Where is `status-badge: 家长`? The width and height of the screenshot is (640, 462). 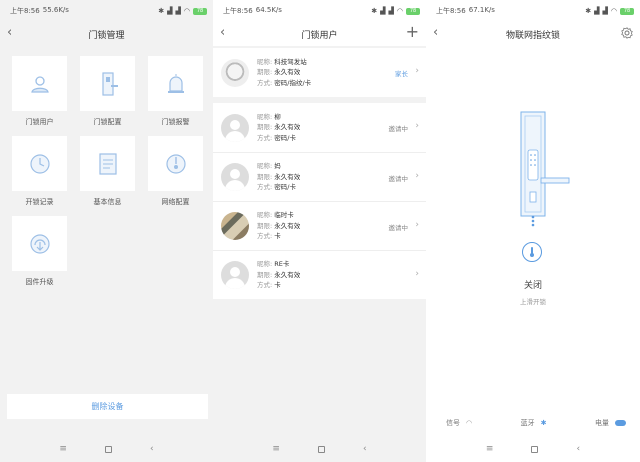 status-badge: 家长 is located at coordinates (401, 74).